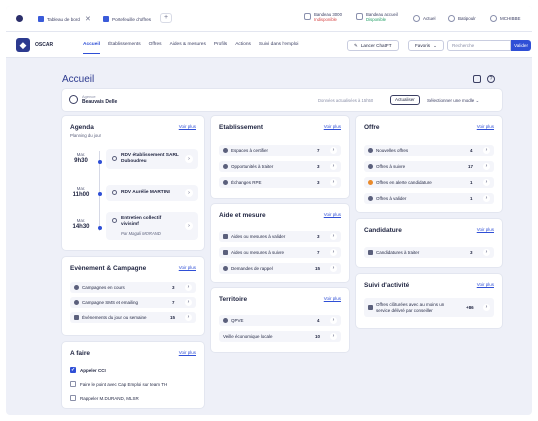 This screenshot has height=421, width=538. What do you see at coordinates (280, 166) in the screenshot?
I see `list-item: Opportunités à traiter 3 ›` at bounding box center [280, 166].